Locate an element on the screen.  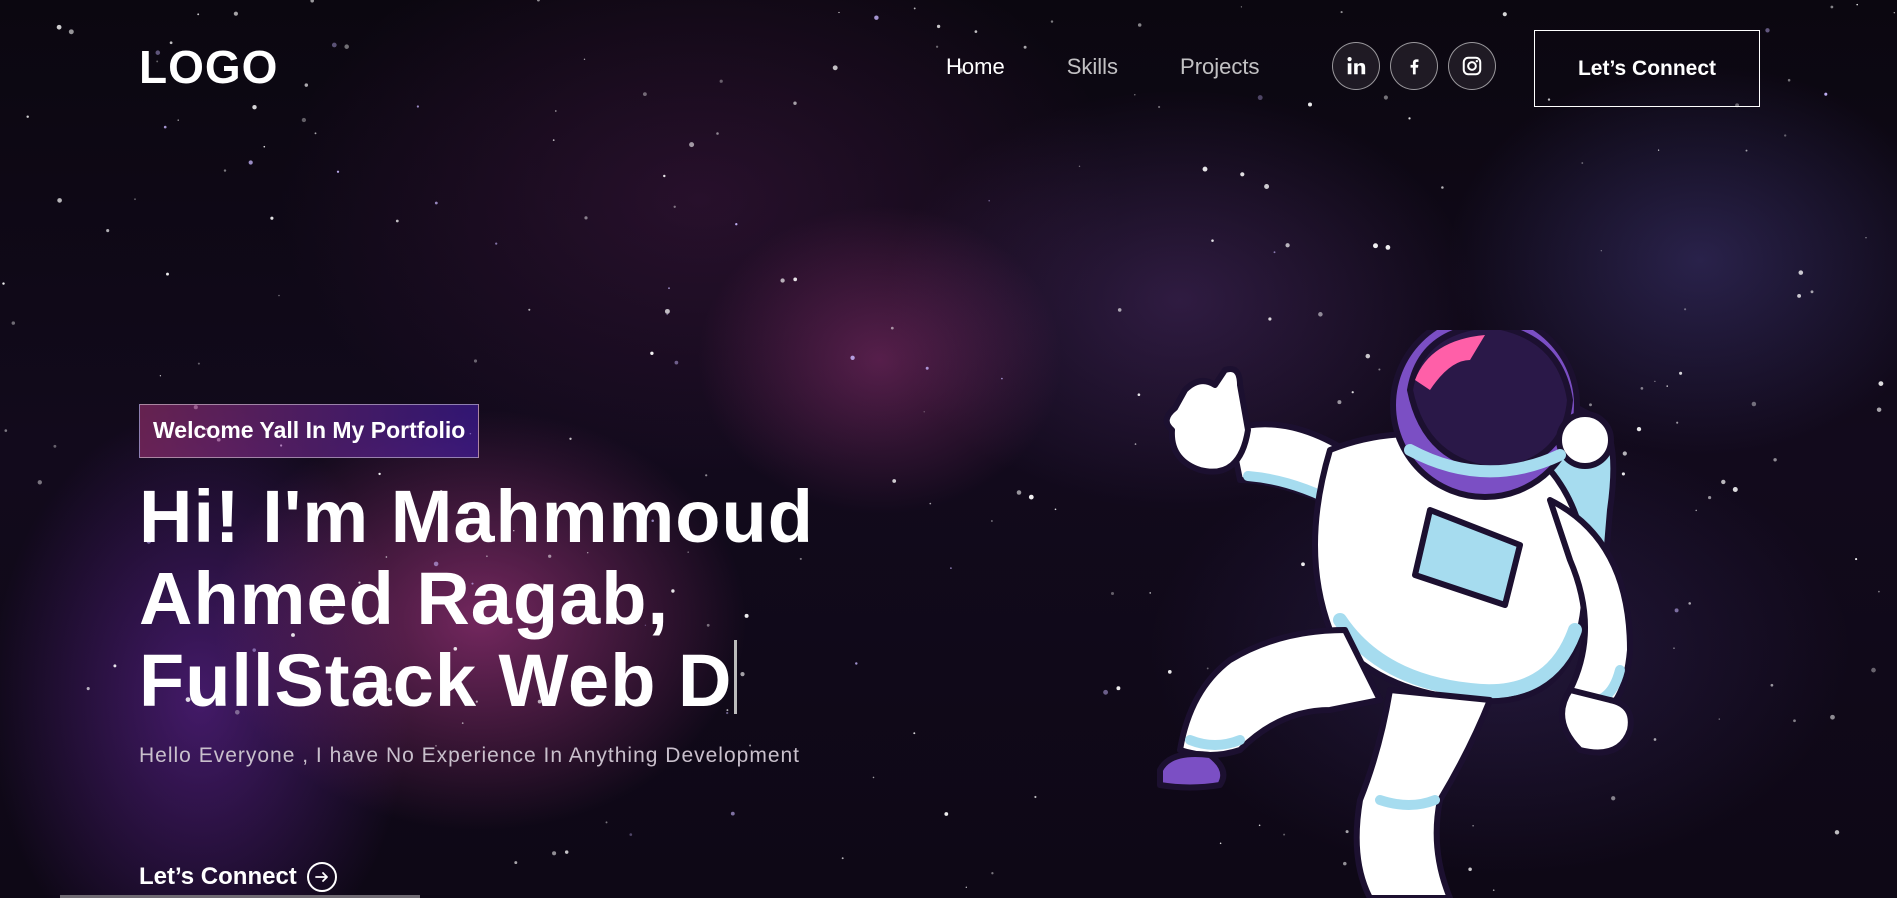
arrow-right-circle-icon is located at coordinates (321, 877).